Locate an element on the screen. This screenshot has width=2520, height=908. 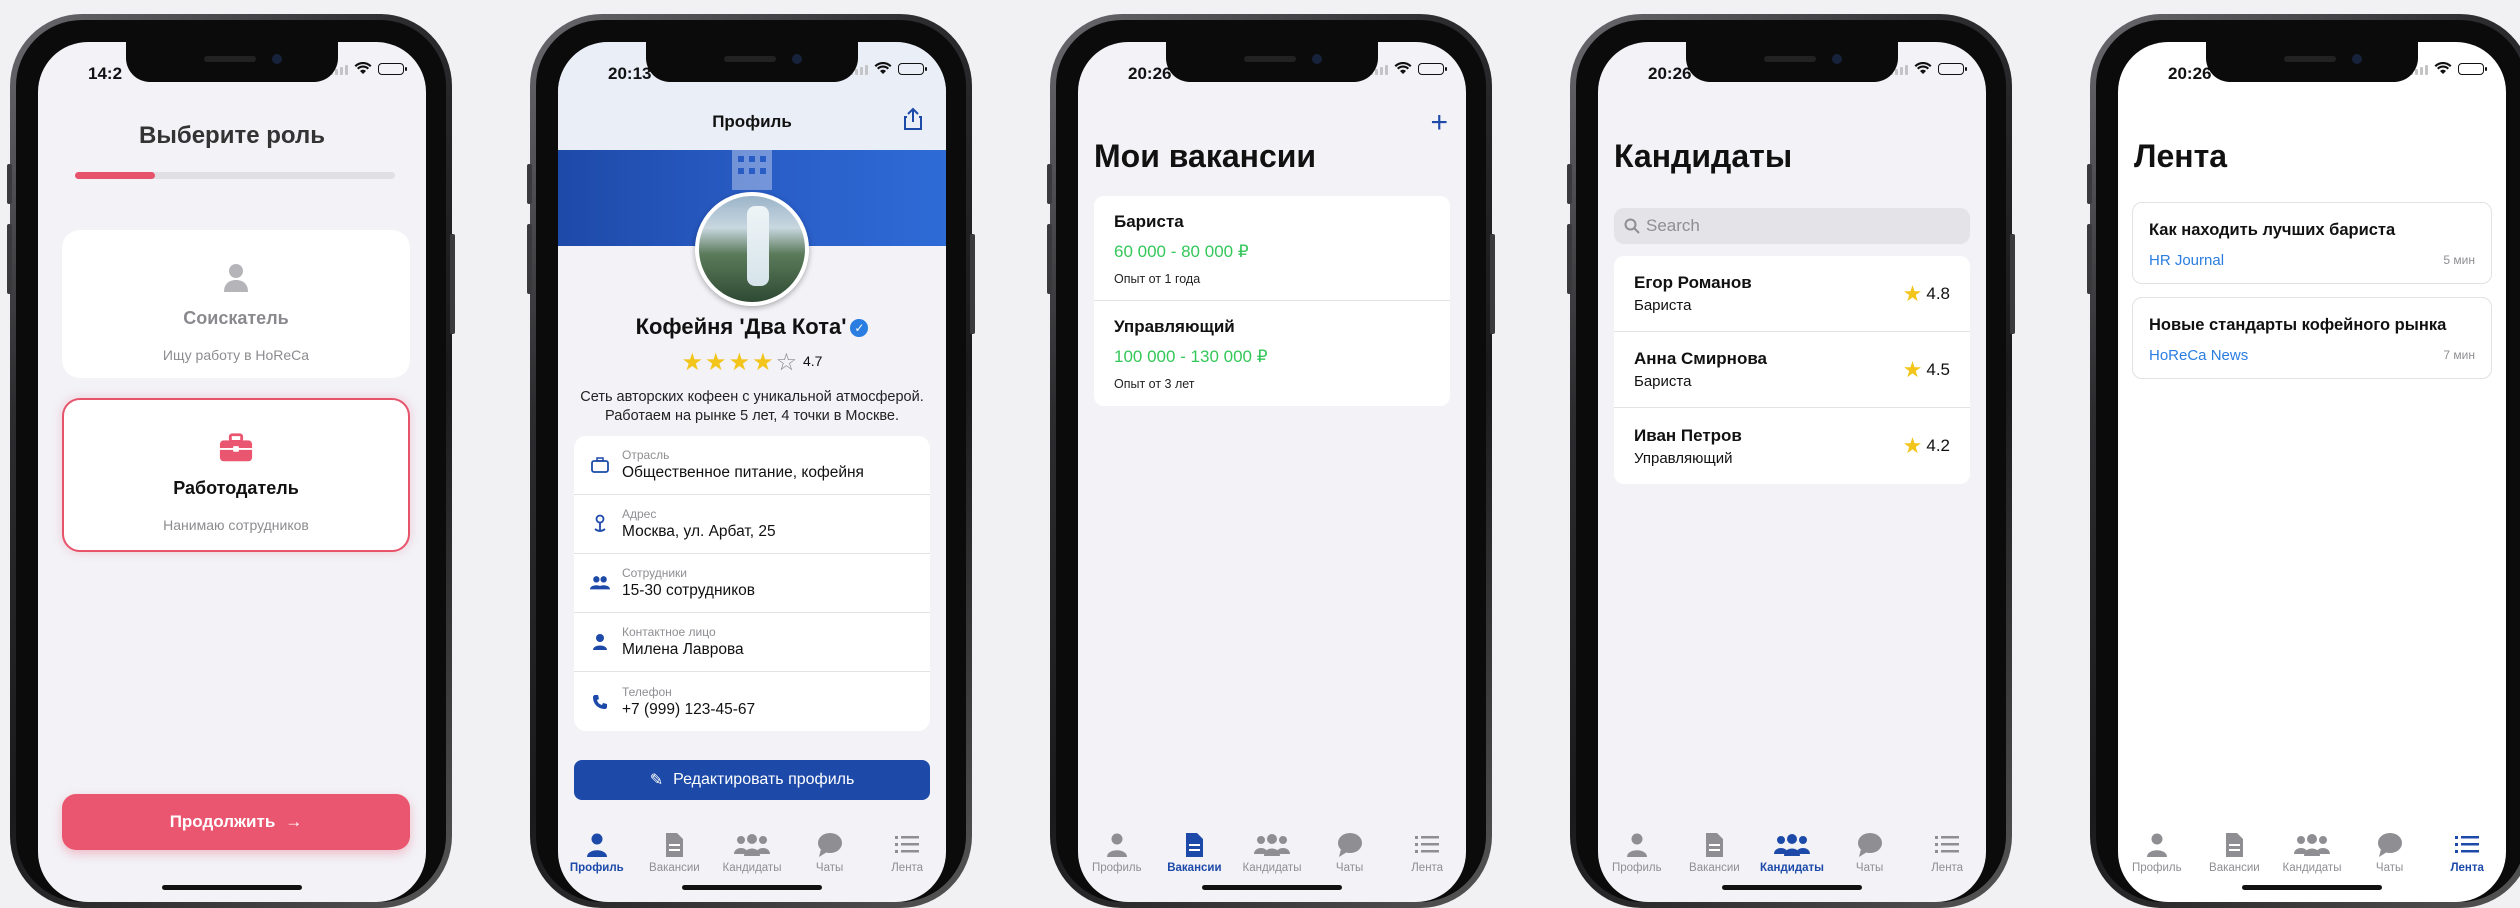
vacancy-item: Бариста 60 000 - 80 000 ₽ Опыт от 1 года is located at coordinates (1272, 248).